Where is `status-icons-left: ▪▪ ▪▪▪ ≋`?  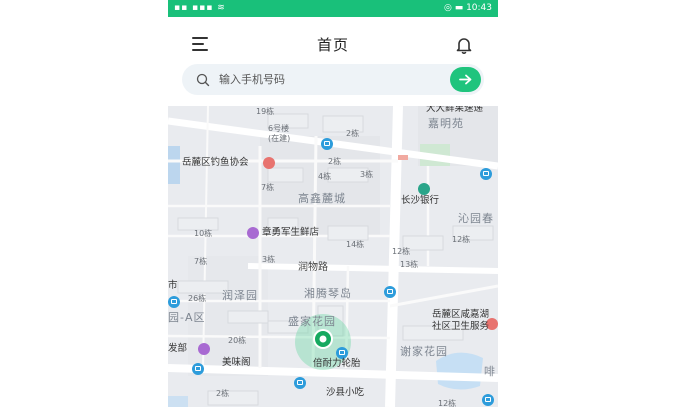 status-icons-left: ▪▪ ▪▪▪ ≋ is located at coordinates (200, 8).